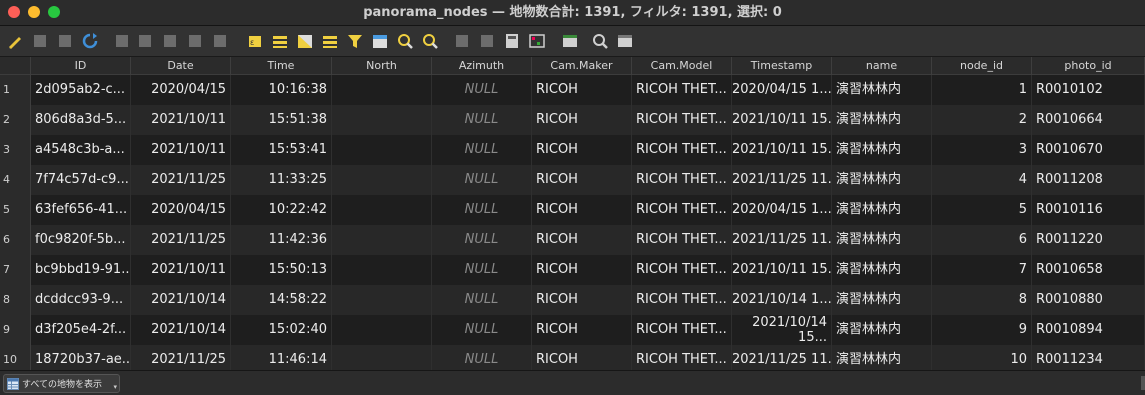 Image resolution: width=1145 pixels, height=395 pixels. Describe the element at coordinates (982, 270) in the screenshot. I see `cell-node-id: 7` at that location.